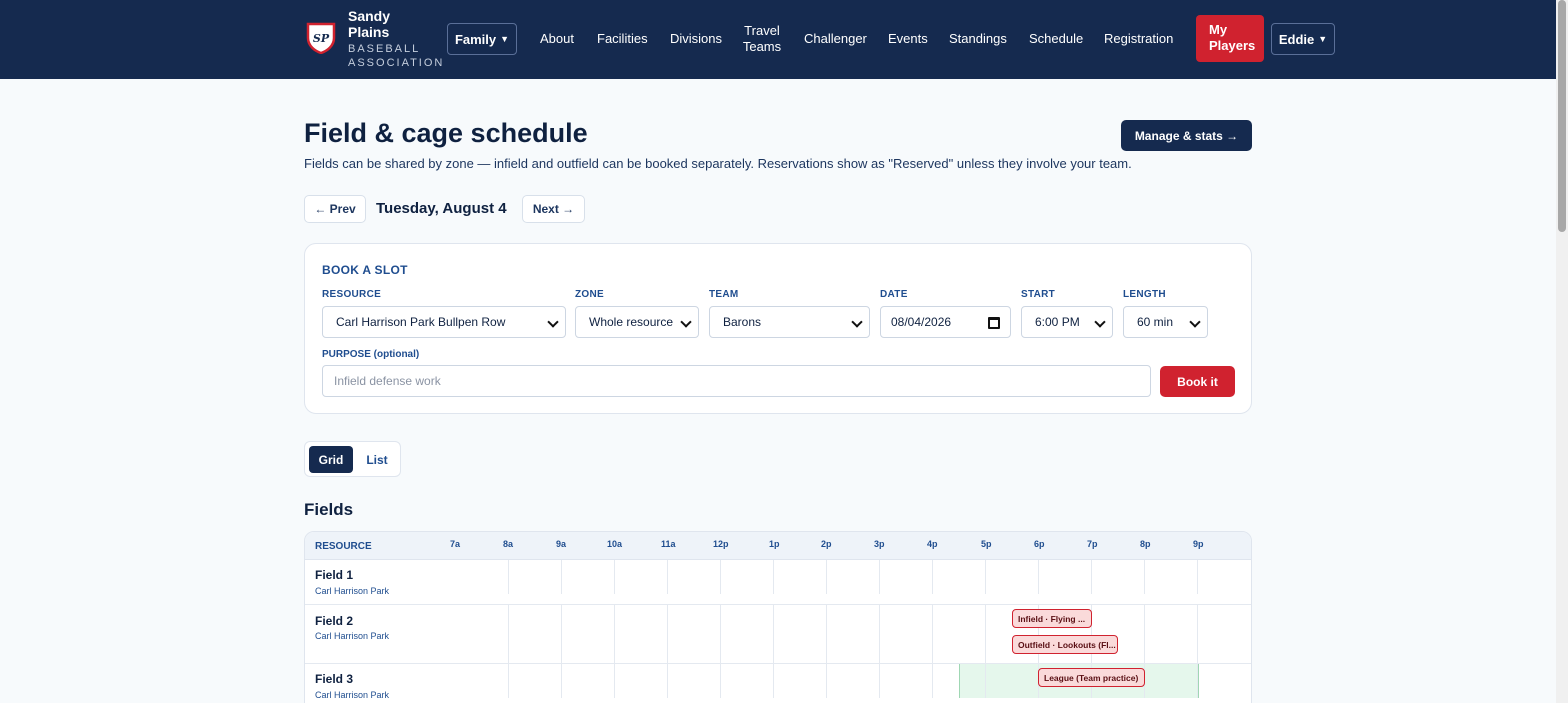 This screenshot has width=1568, height=703. I want to click on hour-label: 10a, so click(615, 544).